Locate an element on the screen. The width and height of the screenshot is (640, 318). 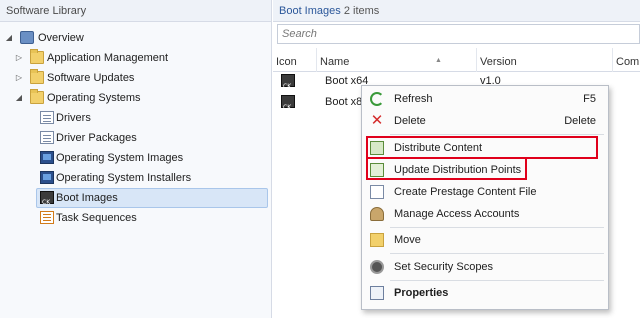
driver-packages-icon is located at coordinates (47, 137).